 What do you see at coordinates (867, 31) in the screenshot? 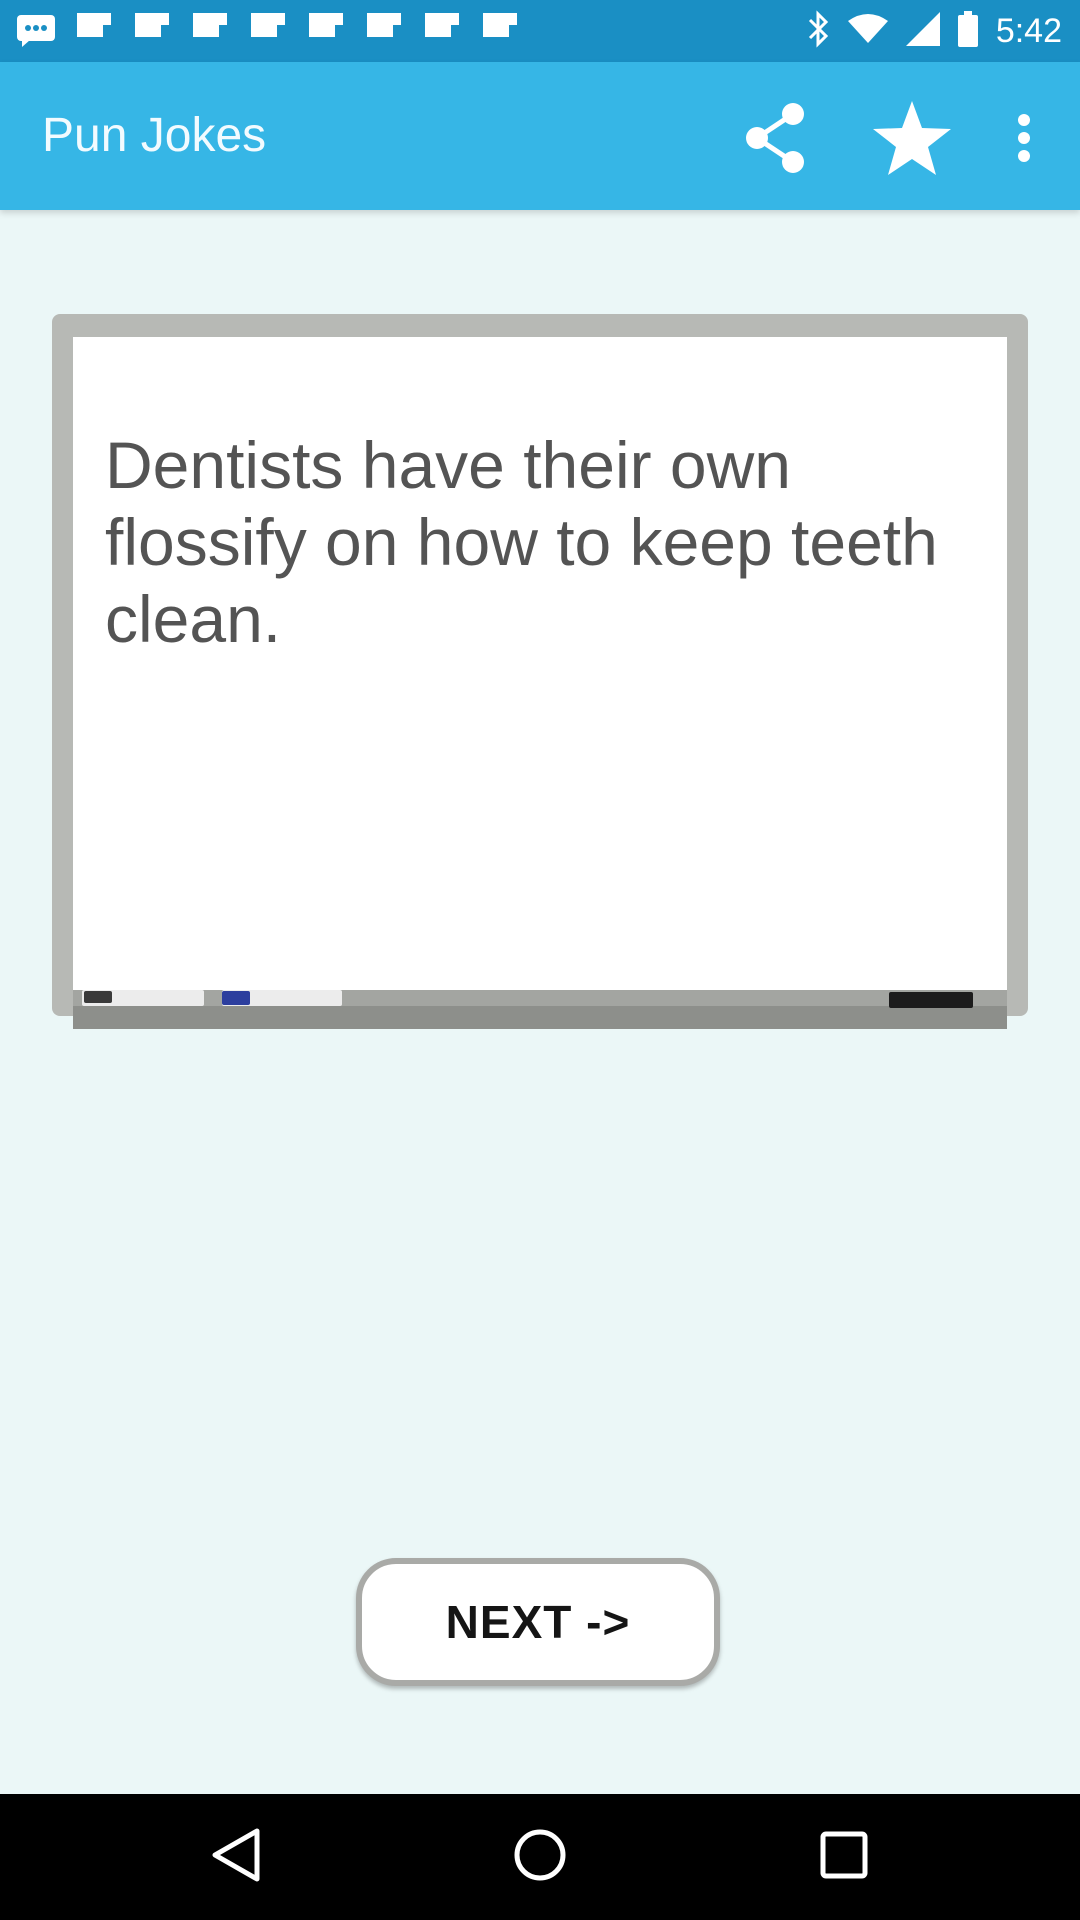
I see `wifi-icon` at bounding box center [867, 31].